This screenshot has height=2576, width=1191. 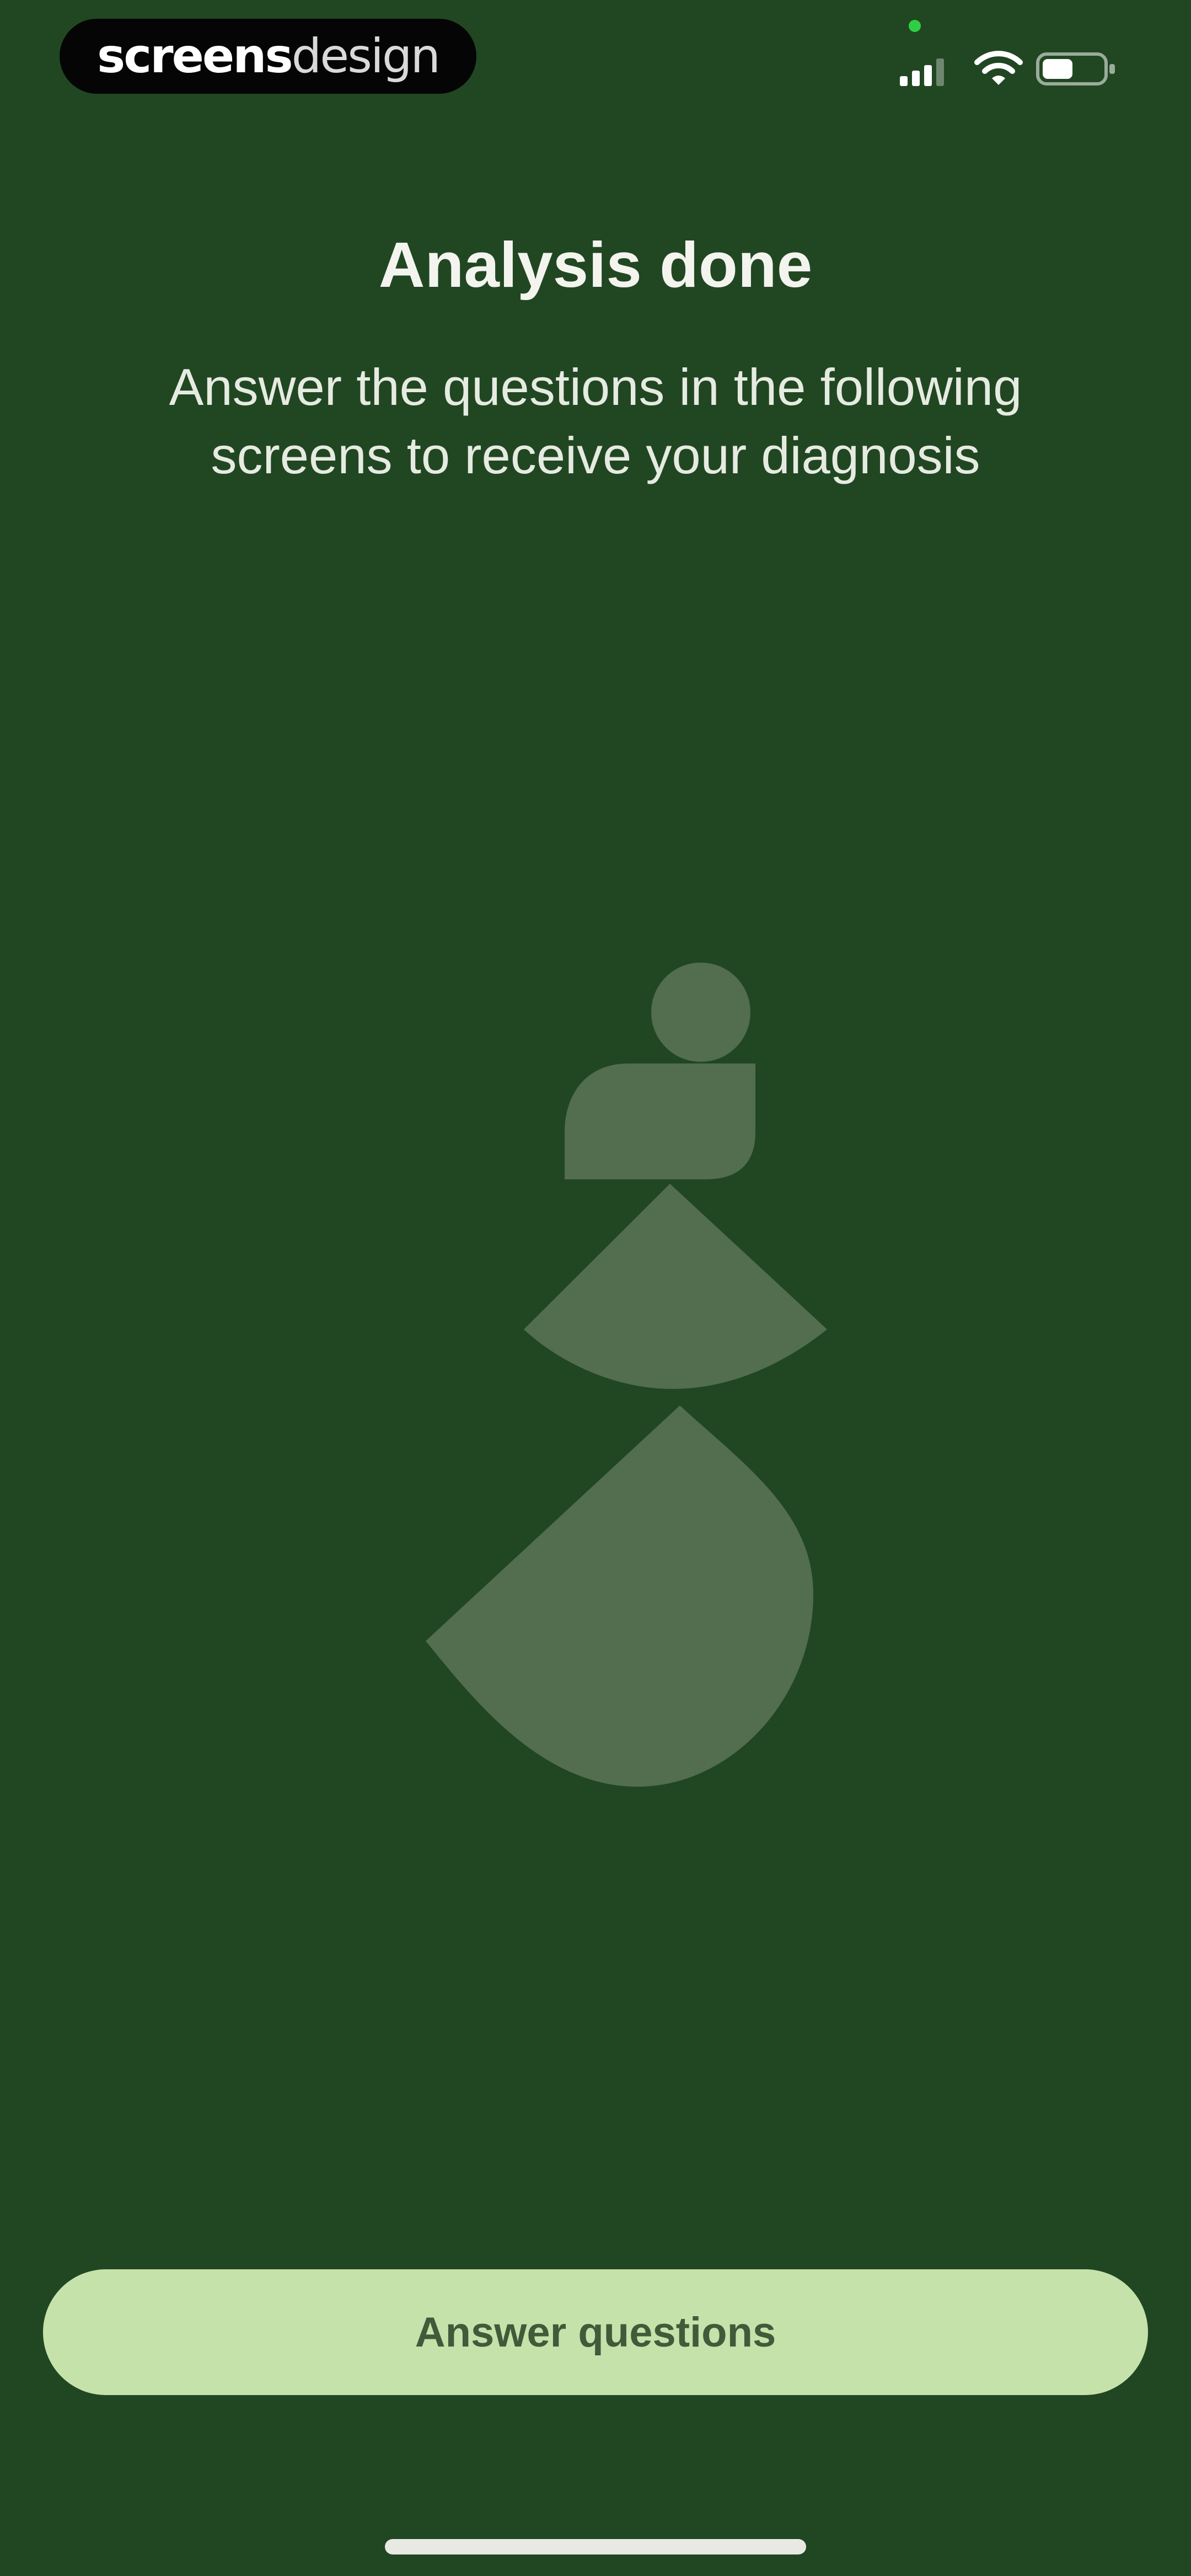 What do you see at coordinates (195, 56) in the screenshot?
I see `brand-name-strong: screens` at bounding box center [195, 56].